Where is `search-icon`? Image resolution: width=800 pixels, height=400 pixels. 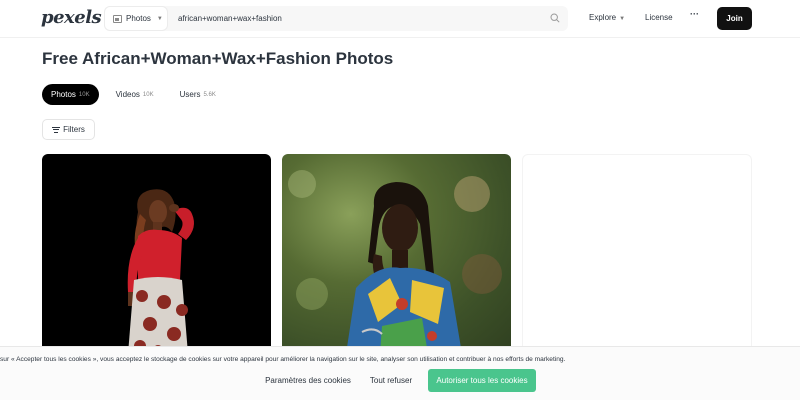 search-icon is located at coordinates (555, 18).